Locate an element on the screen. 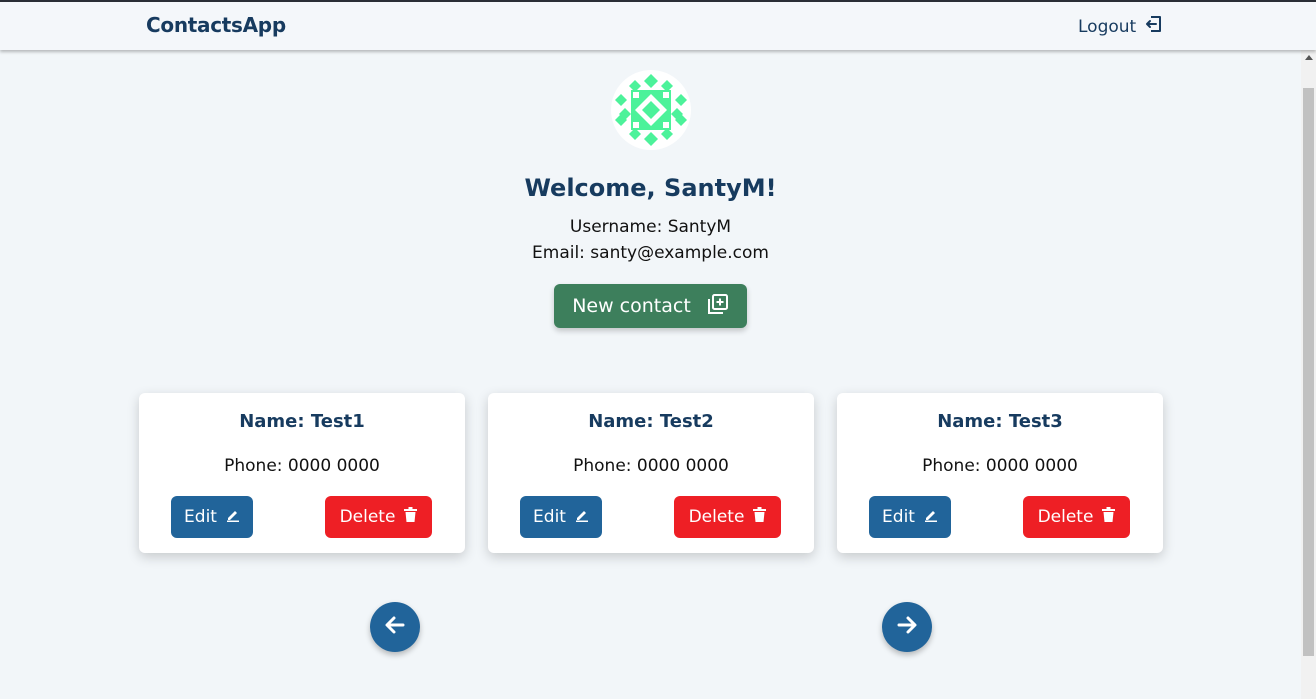  brand-logo-text: ContactsApp is located at coordinates (216, 25).